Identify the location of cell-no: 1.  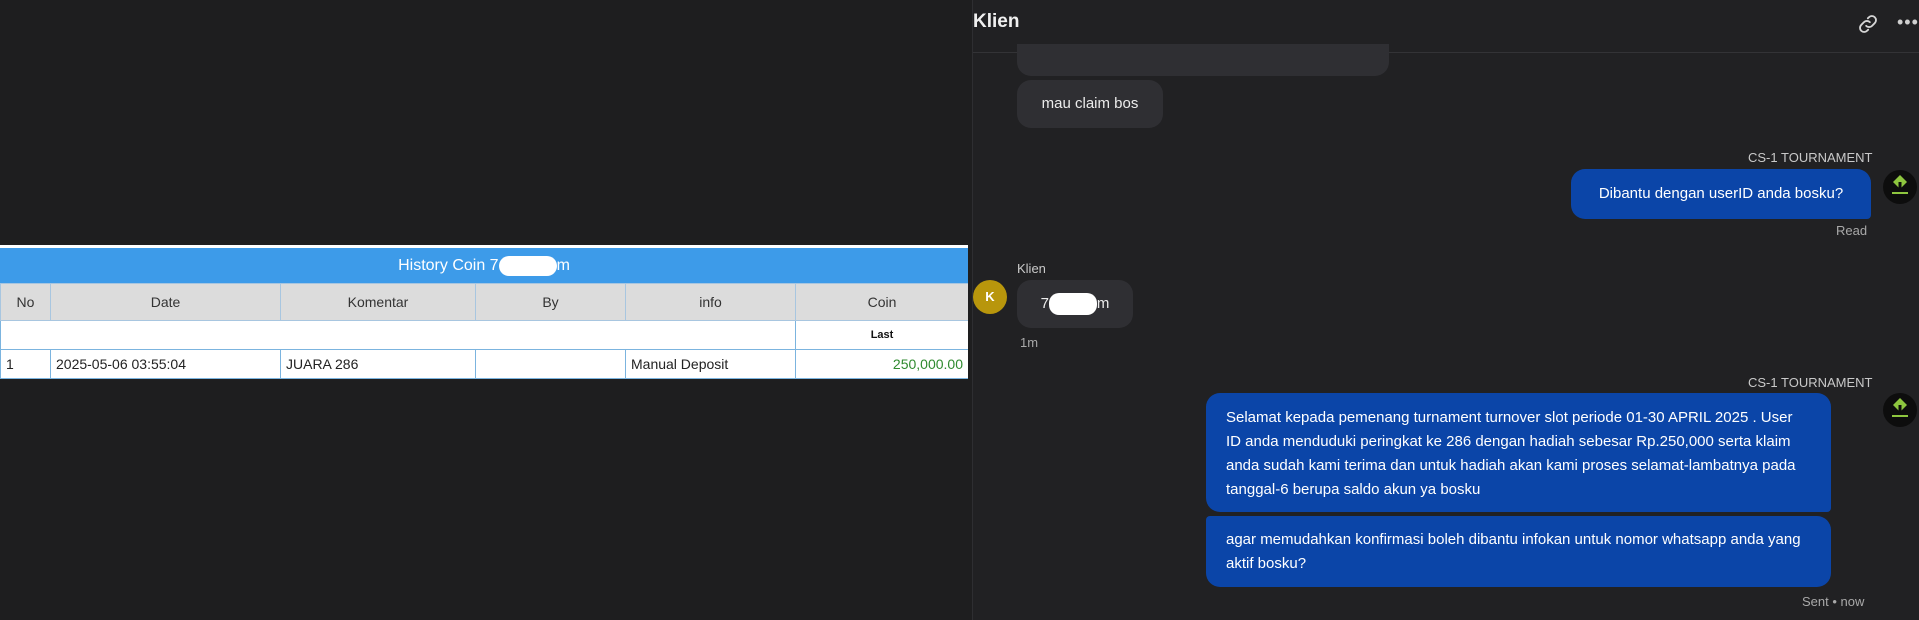
(25, 364).